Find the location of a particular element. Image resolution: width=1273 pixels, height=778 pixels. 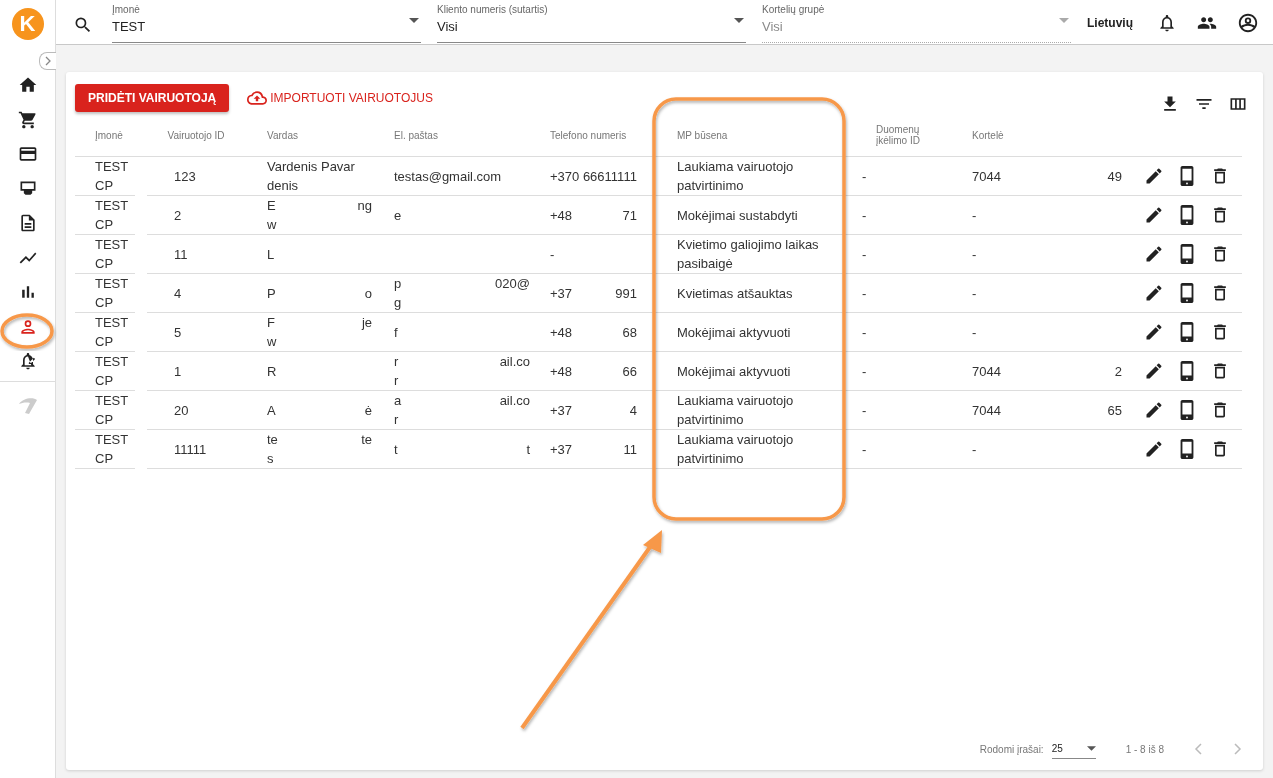

cart-icon is located at coordinates (27, 119).